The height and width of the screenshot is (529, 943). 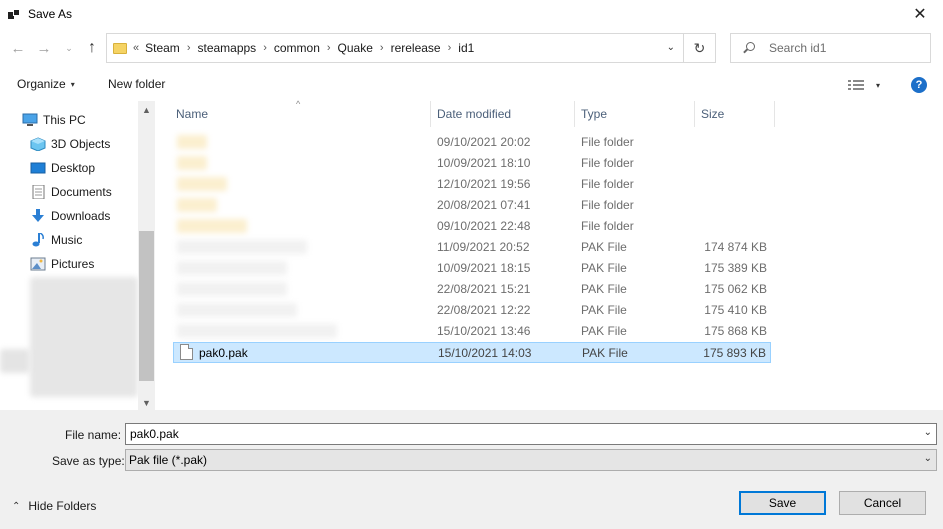 I want to click on hide-folders-button: ⌃ Hide Folders, so click(x=54, y=506).